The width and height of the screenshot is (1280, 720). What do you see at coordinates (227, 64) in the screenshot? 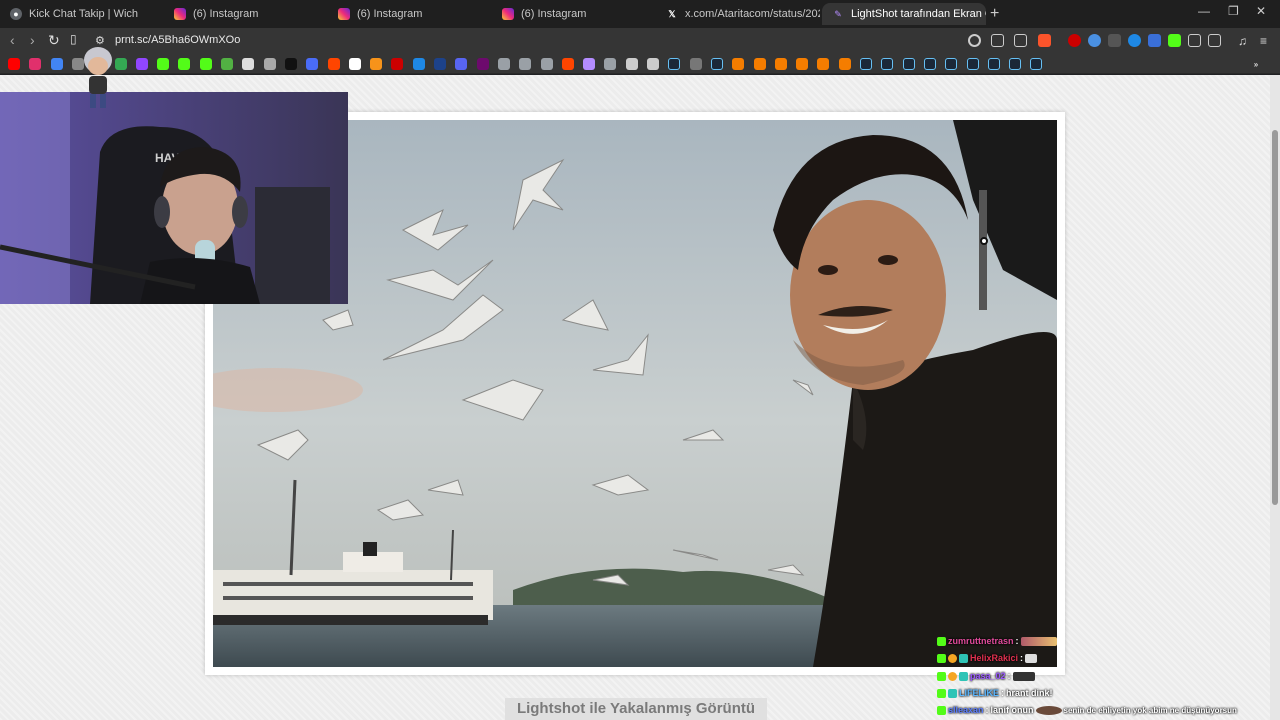
I see `bookmark-xbox-icon` at bounding box center [227, 64].